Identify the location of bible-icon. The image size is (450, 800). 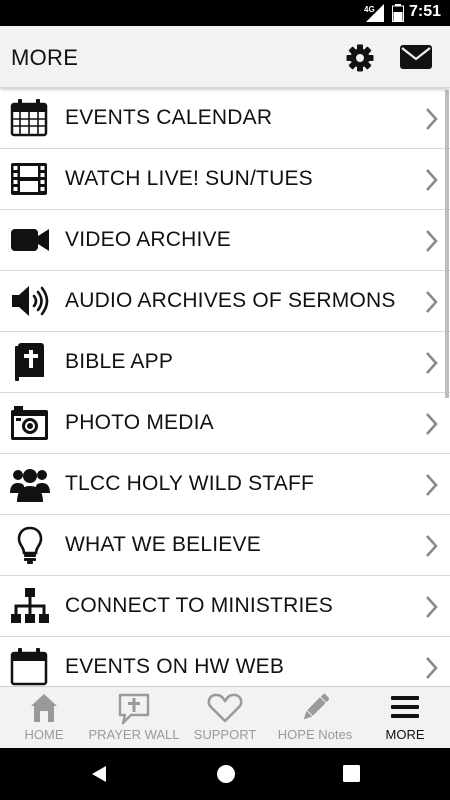
(29, 362).